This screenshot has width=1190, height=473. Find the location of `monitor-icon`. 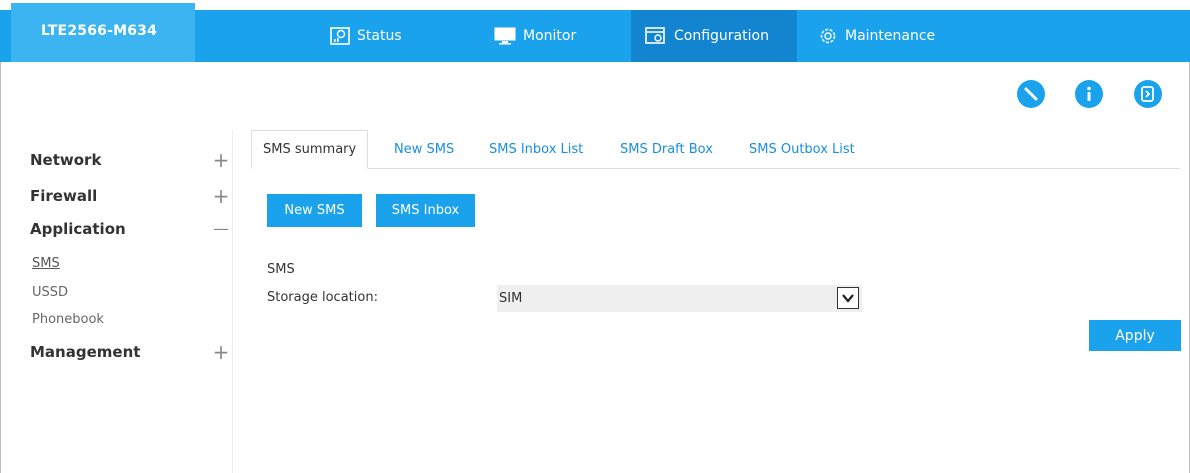

monitor-icon is located at coordinates (505, 36).